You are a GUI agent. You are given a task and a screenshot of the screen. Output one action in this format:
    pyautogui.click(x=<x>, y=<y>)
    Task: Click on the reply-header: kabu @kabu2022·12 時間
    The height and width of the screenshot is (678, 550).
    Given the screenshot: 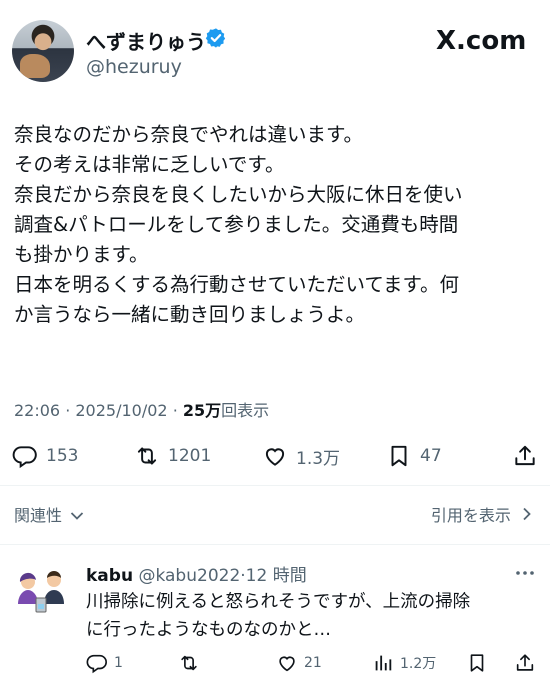 What is the action you would take?
    pyautogui.click(x=196, y=573)
    